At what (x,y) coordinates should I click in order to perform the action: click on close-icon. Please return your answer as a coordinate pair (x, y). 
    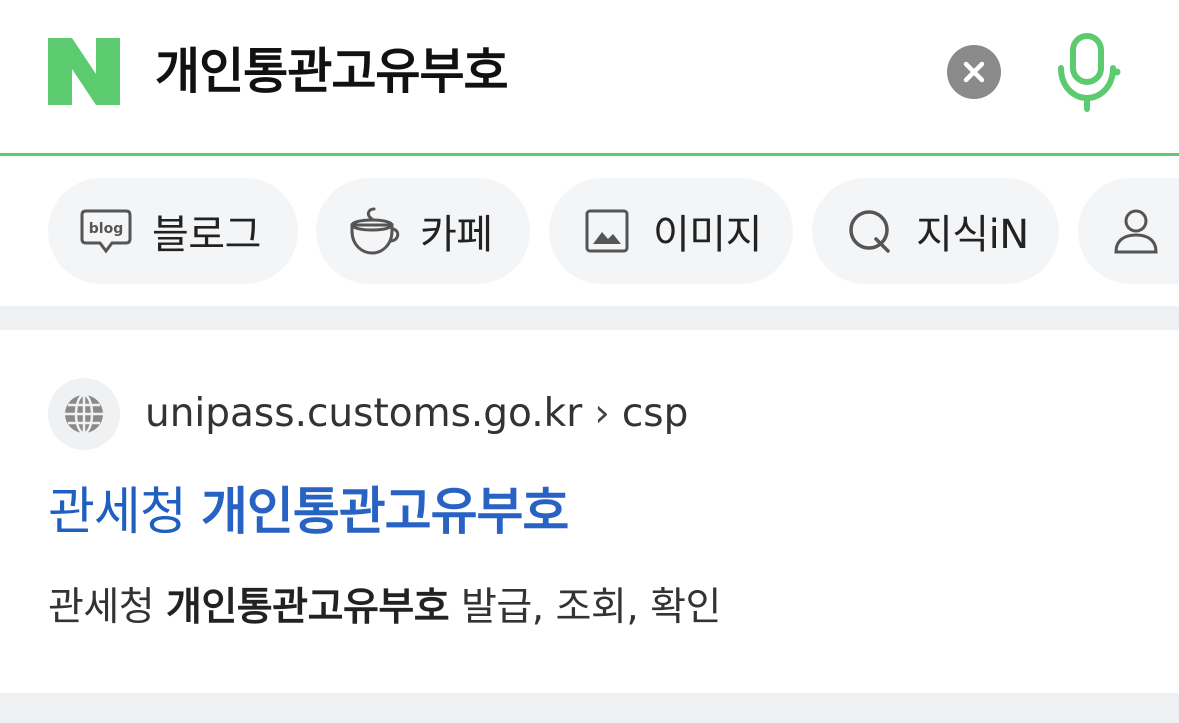
    Looking at the image, I should click on (974, 72).